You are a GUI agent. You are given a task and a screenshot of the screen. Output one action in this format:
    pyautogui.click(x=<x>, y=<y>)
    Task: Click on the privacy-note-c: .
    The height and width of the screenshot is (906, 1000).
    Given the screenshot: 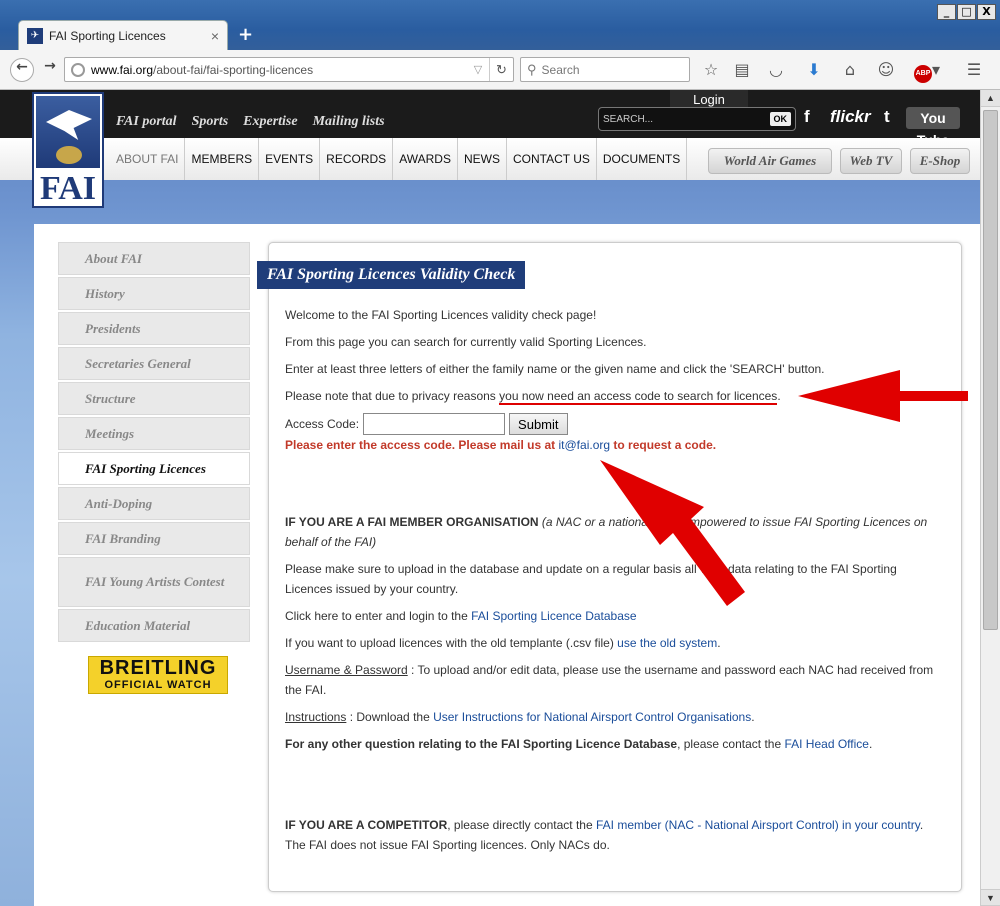 What is the action you would take?
    pyautogui.click(x=779, y=396)
    